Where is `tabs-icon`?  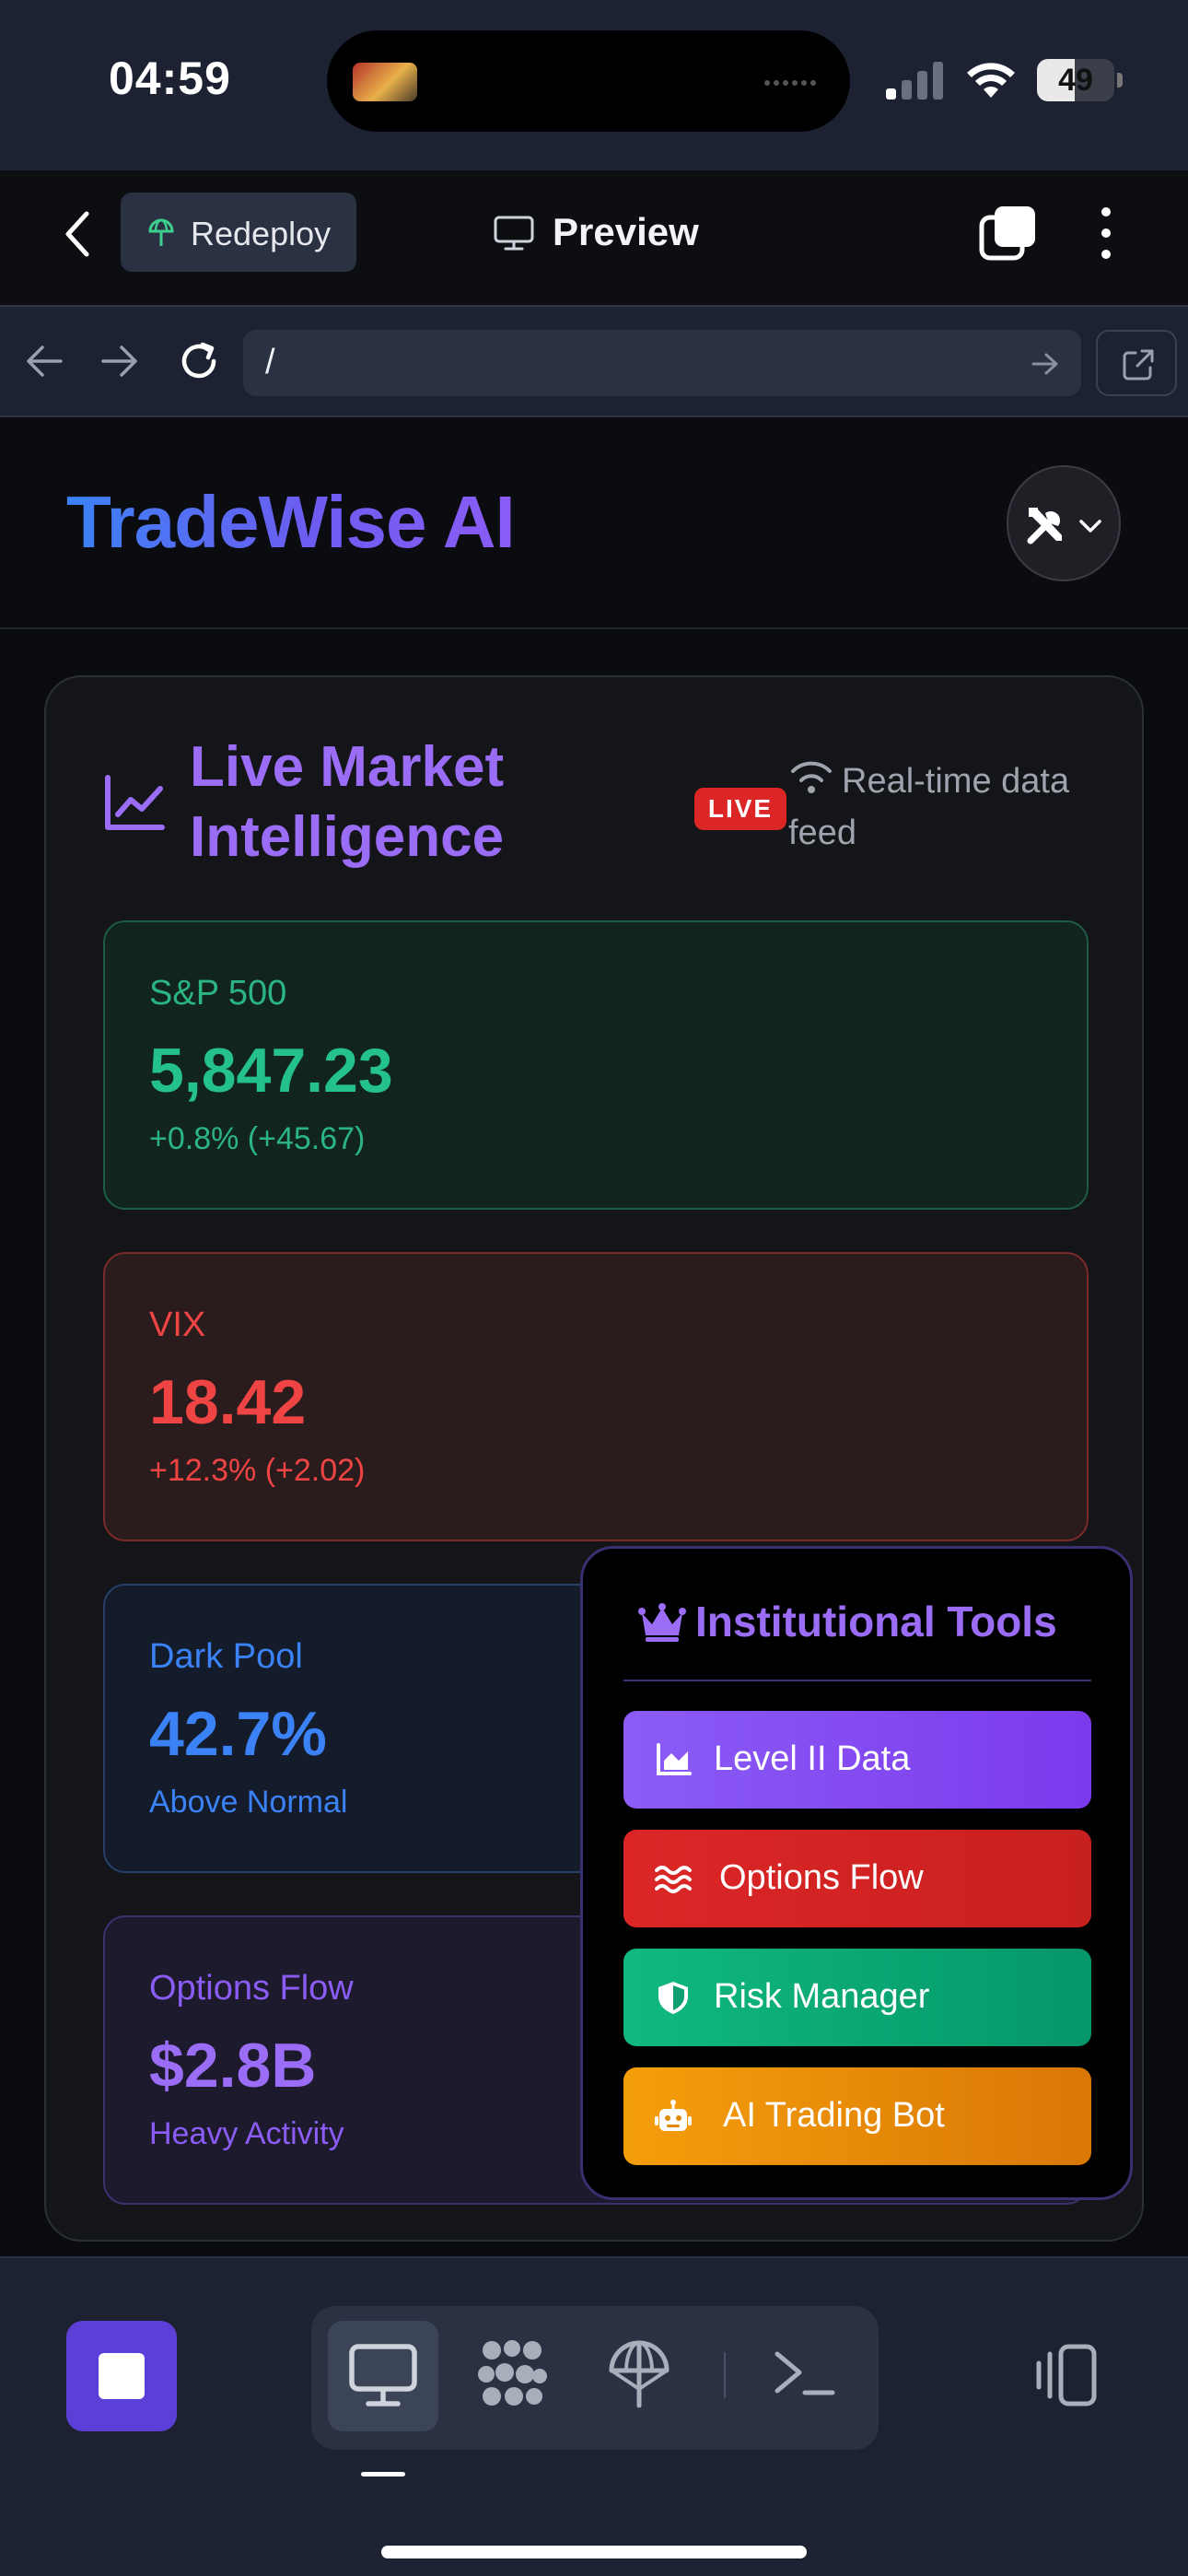 tabs-icon is located at coordinates (1007, 233).